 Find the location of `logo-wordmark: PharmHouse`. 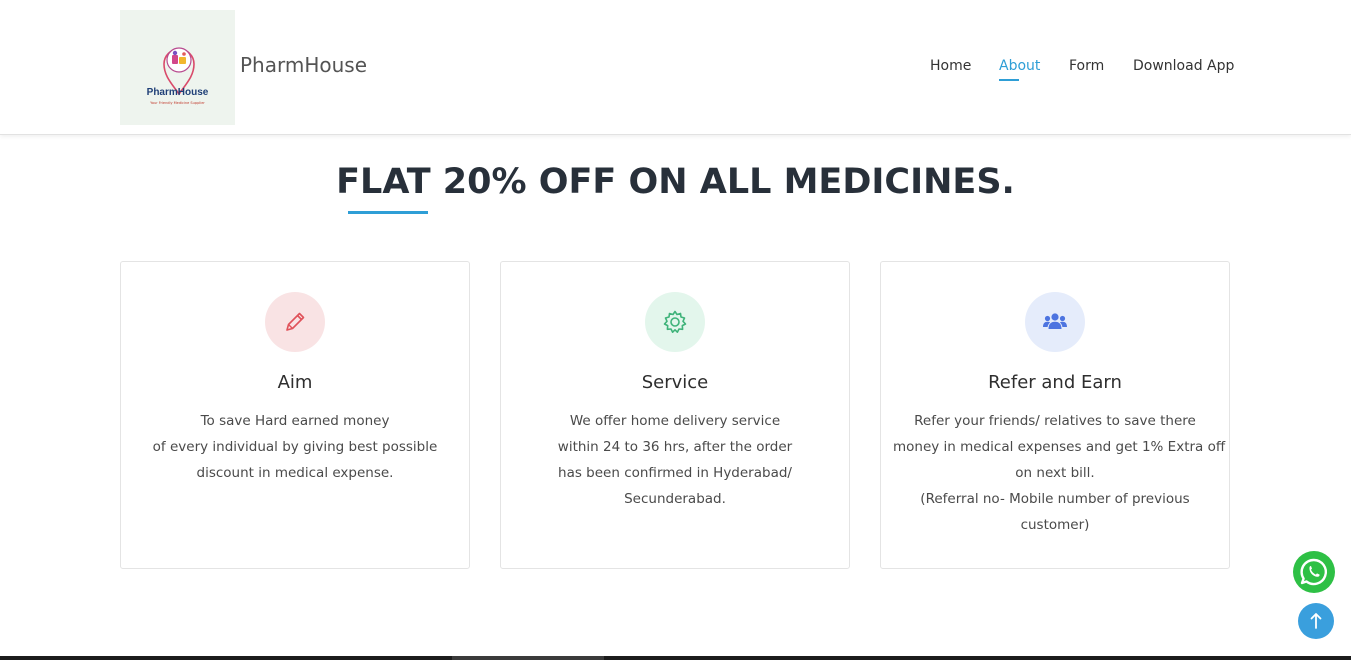

logo-wordmark: PharmHouse is located at coordinates (177, 92).